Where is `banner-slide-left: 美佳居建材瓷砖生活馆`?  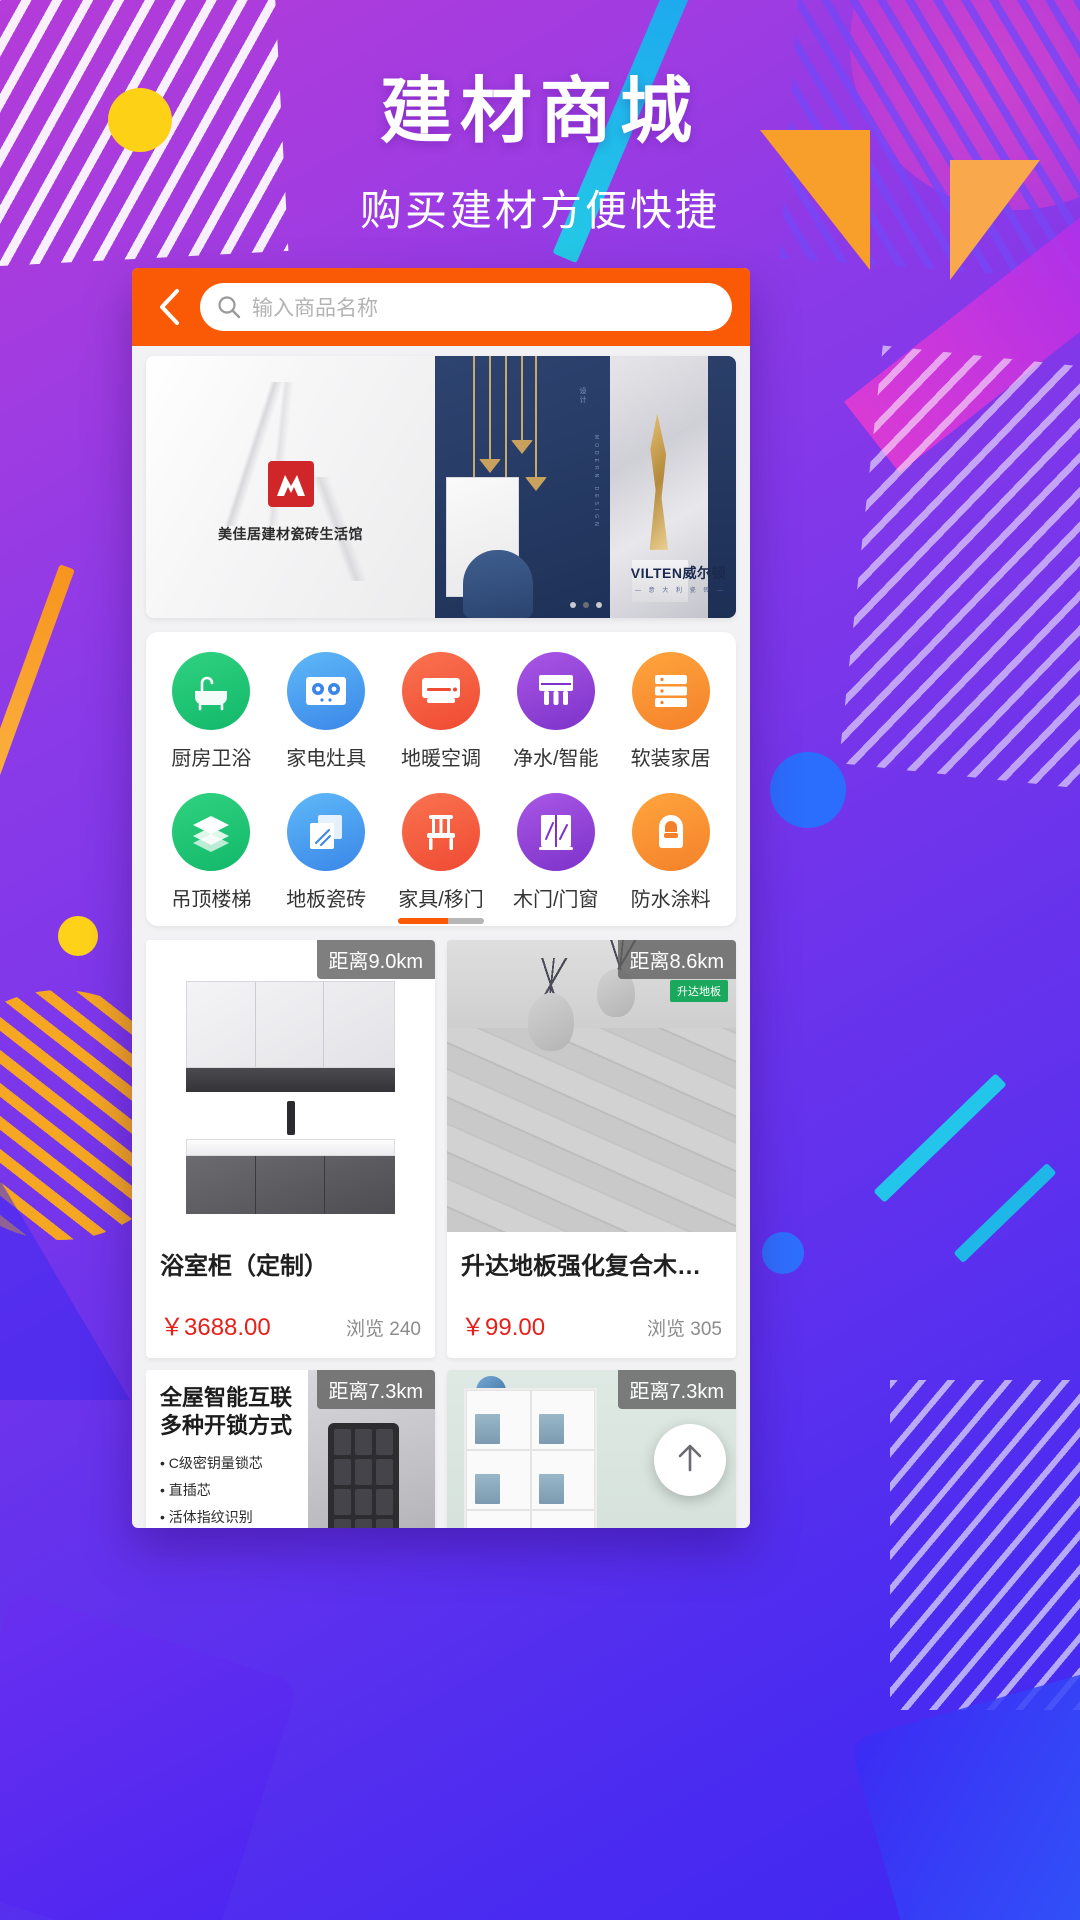 banner-slide-left: 美佳居建材瓷砖生活馆 is located at coordinates (291, 487).